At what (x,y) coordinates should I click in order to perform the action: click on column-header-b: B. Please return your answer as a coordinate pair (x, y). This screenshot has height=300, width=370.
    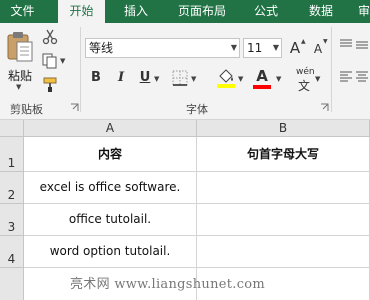
    Looking at the image, I should click on (283, 128).